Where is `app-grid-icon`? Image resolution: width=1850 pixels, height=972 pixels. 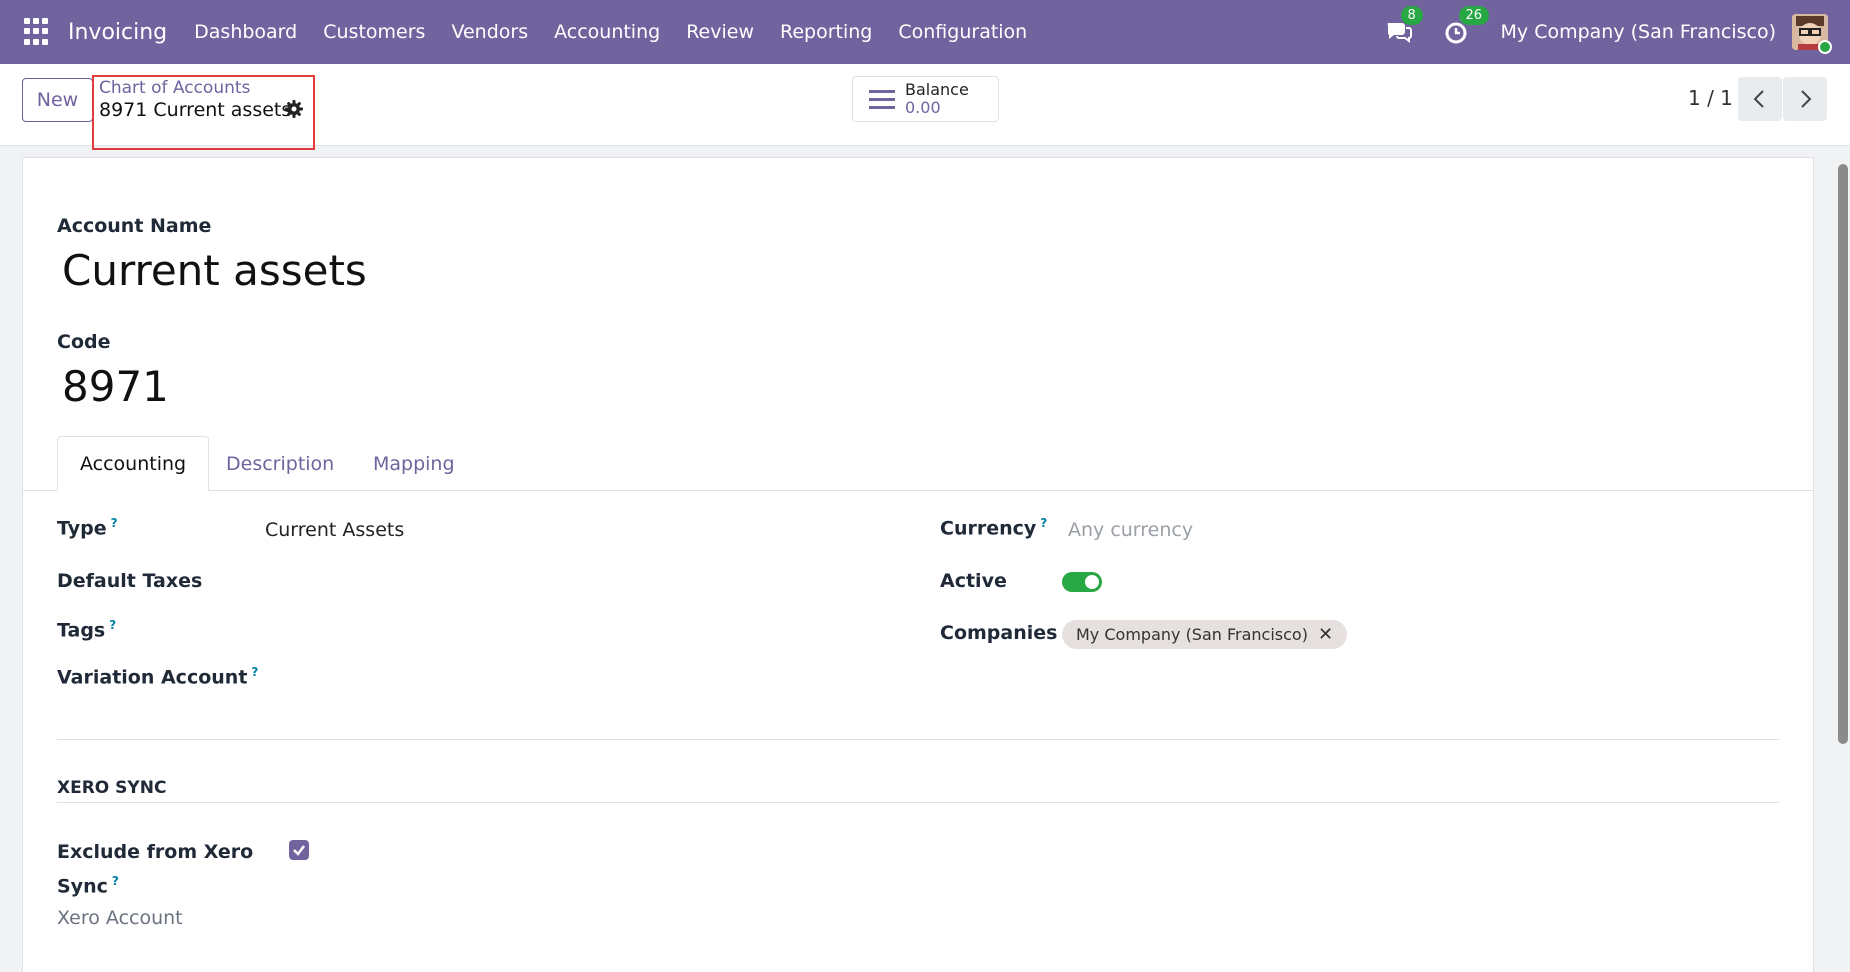
app-grid-icon is located at coordinates (38, 32).